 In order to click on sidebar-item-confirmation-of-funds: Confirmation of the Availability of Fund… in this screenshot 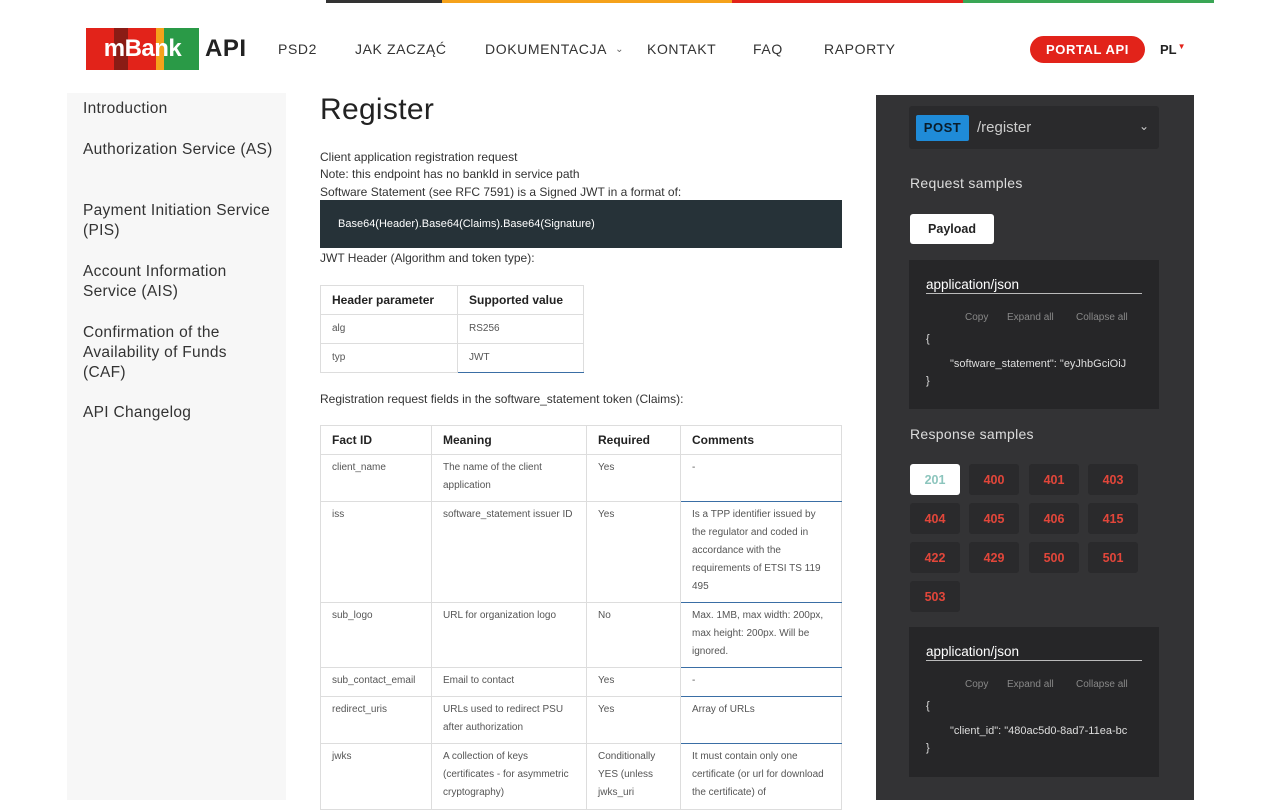, I will do `click(173, 353)`.